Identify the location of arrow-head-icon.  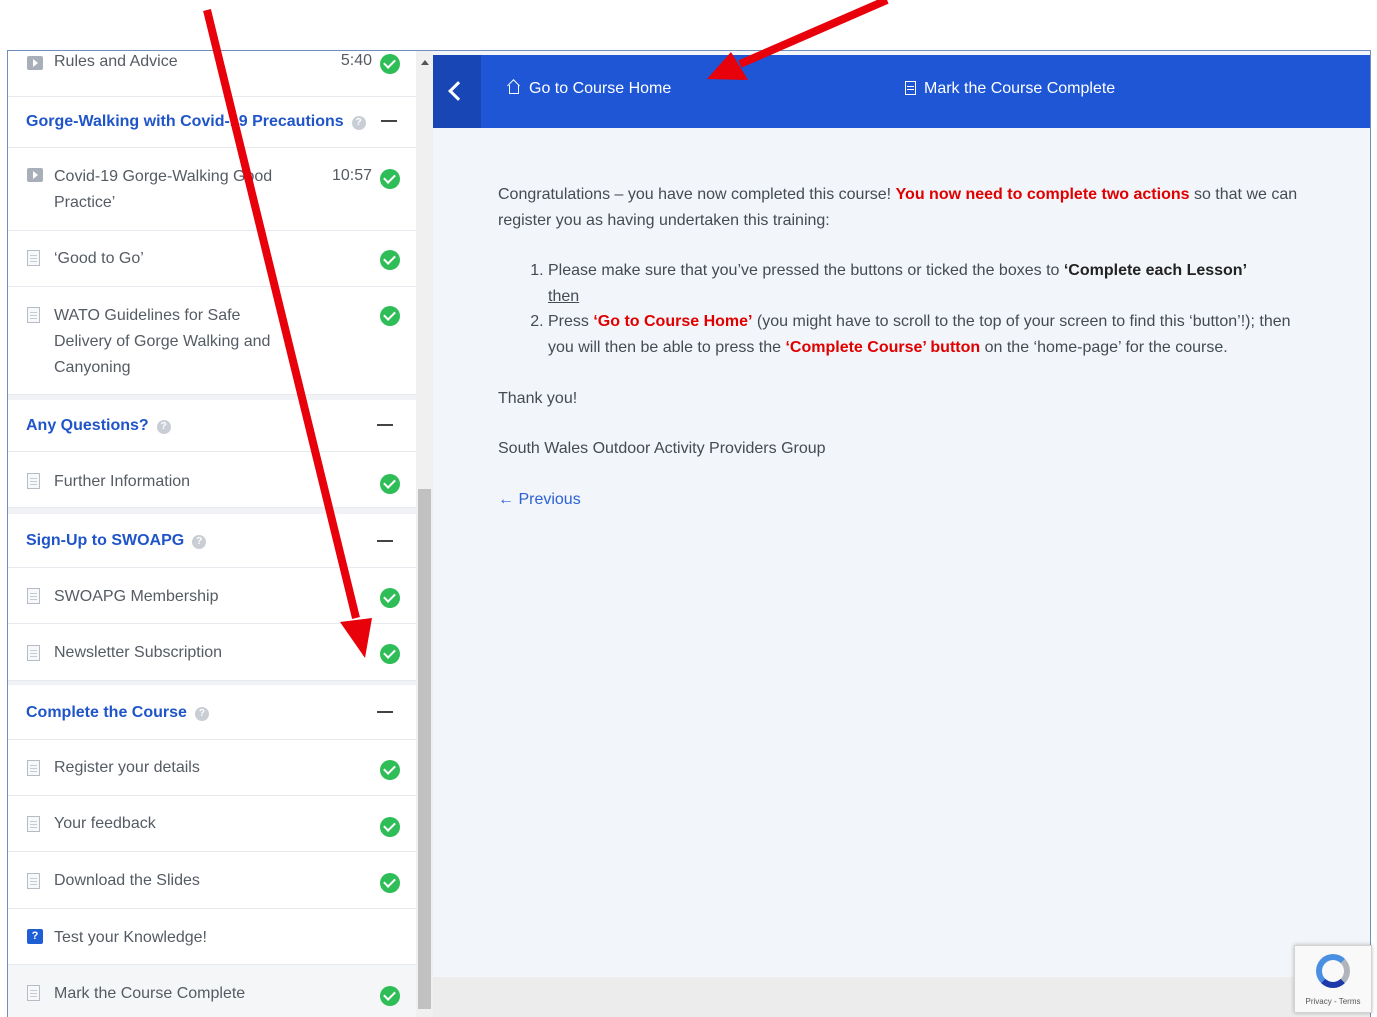
(356, 638).